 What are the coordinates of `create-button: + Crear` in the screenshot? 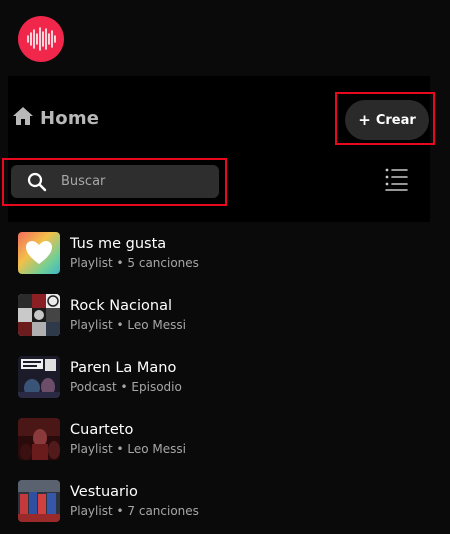 It's located at (387, 120).